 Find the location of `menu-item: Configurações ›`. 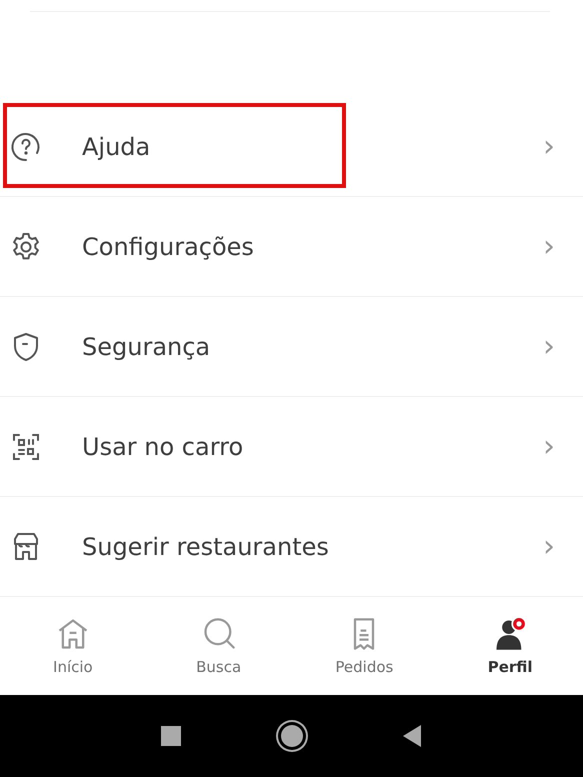

menu-item: Configurações › is located at coordinates (291, 246).